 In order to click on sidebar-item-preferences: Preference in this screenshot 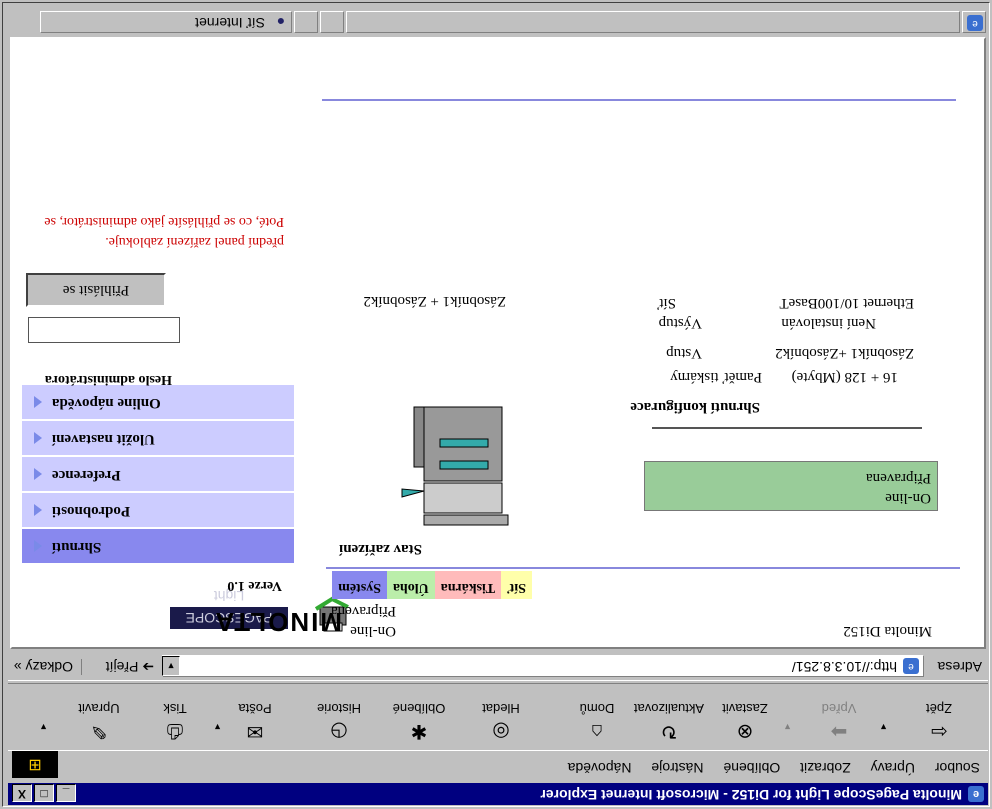, I will do `click(158, 474)`.